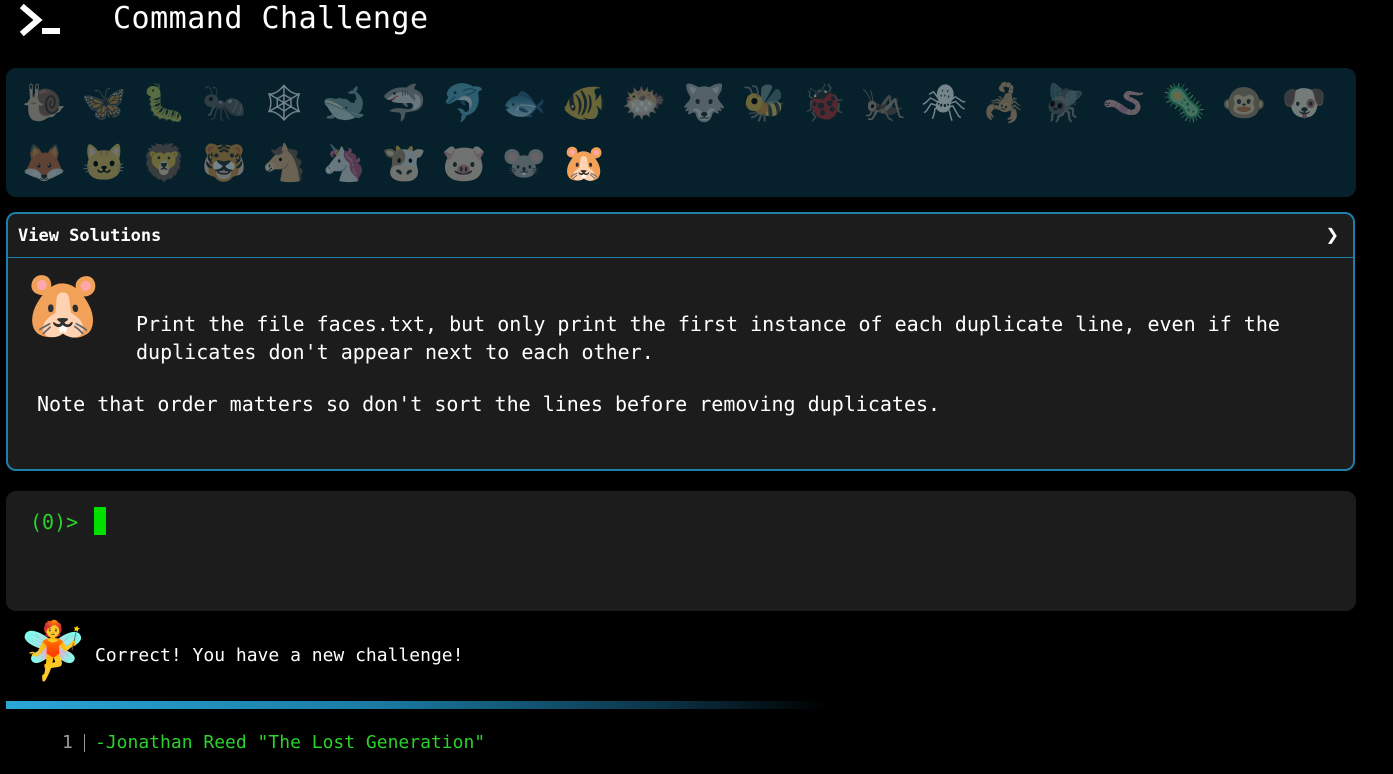 The width and height of the screenshot is (1393, 774). Describe the element at coordinates (680, 236) in the screenshot. I see `view-solutions-toggle: View Solutions ❯` at that location.